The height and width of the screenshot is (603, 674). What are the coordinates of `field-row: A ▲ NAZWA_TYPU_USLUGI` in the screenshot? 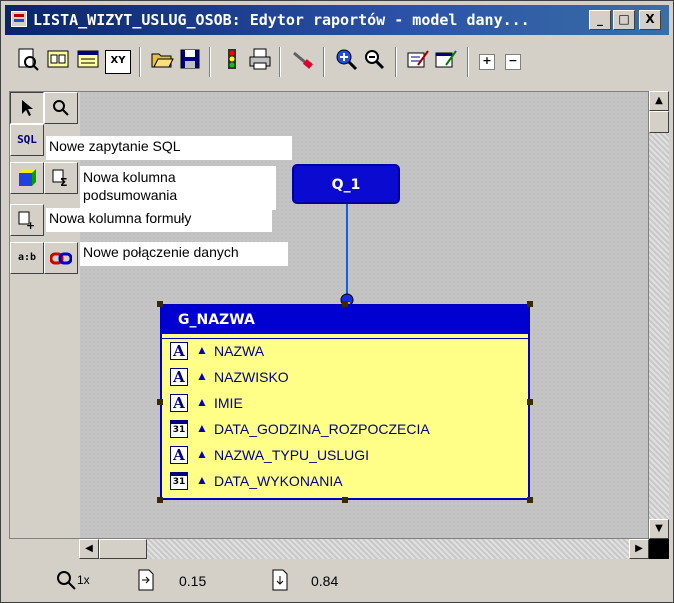 It's located at (345, 456).